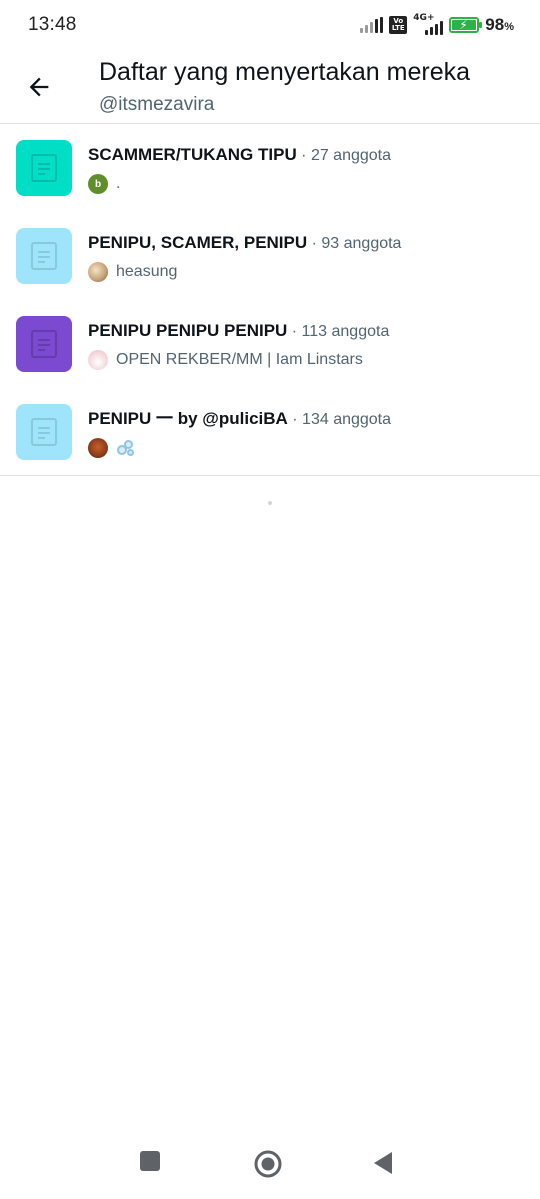 Image resolution: width=540 pixels, height=1199 pixels. What do you see at coordinates (188, 418) in the screenshot?
I see `list-name: PENIPU 一 by @puliciBA` at bounding box center [188, 418].